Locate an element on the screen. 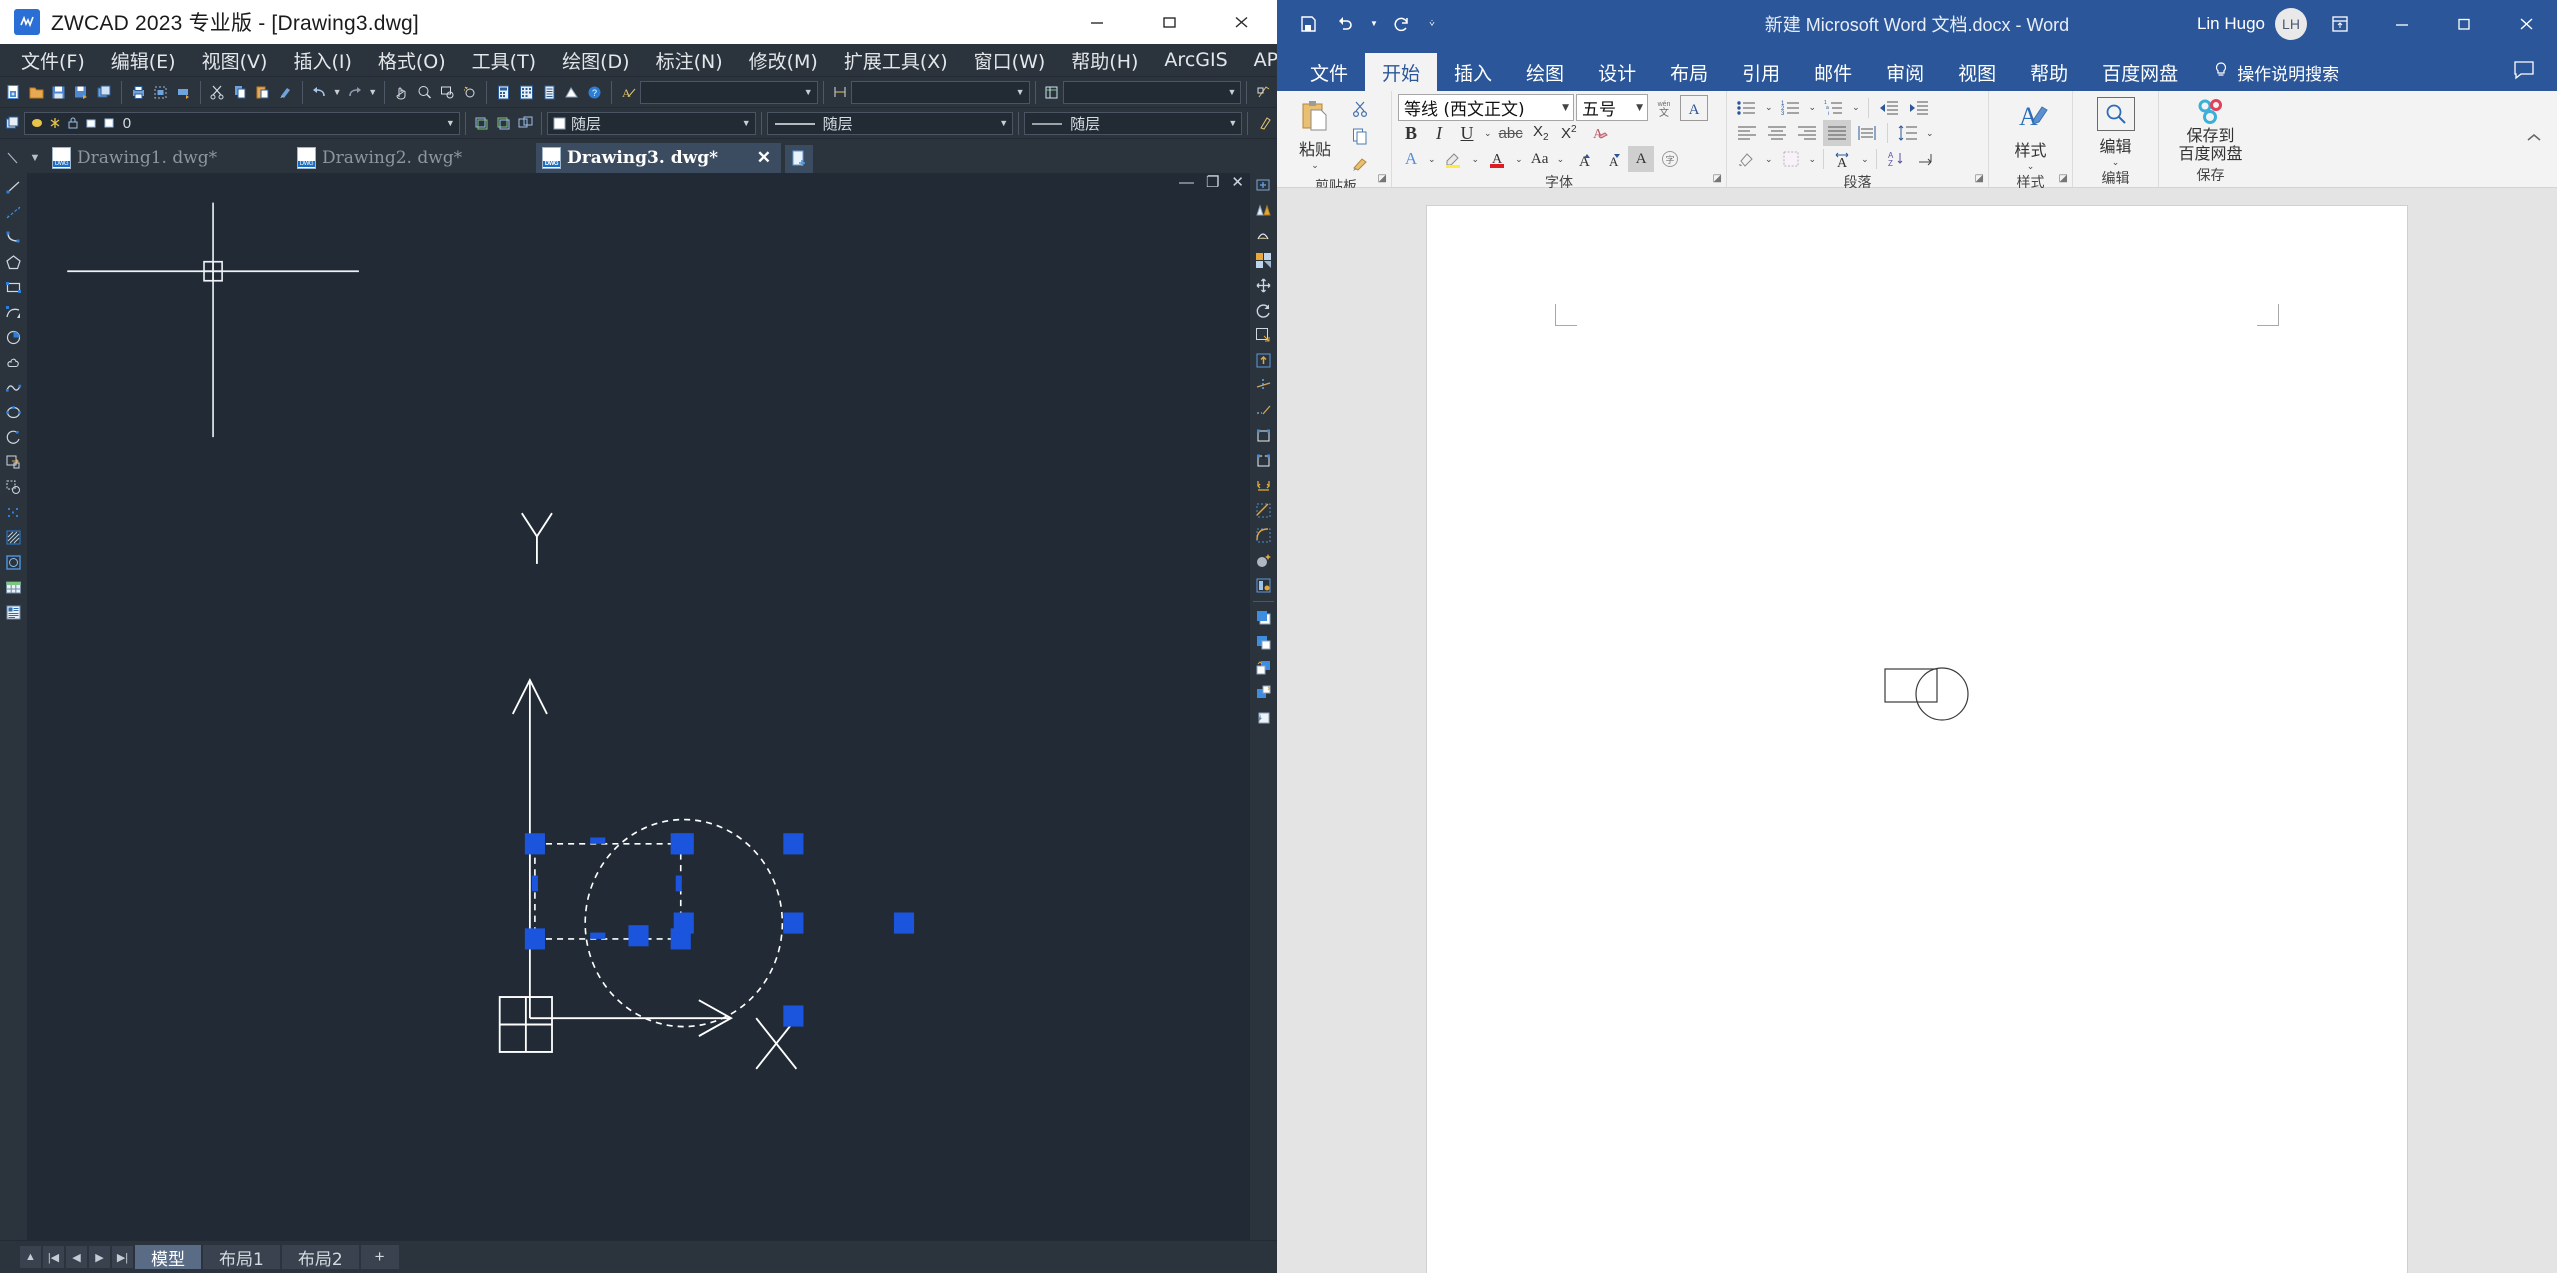  ribbon-display-options-icon is located at coordinates (2340, 23).